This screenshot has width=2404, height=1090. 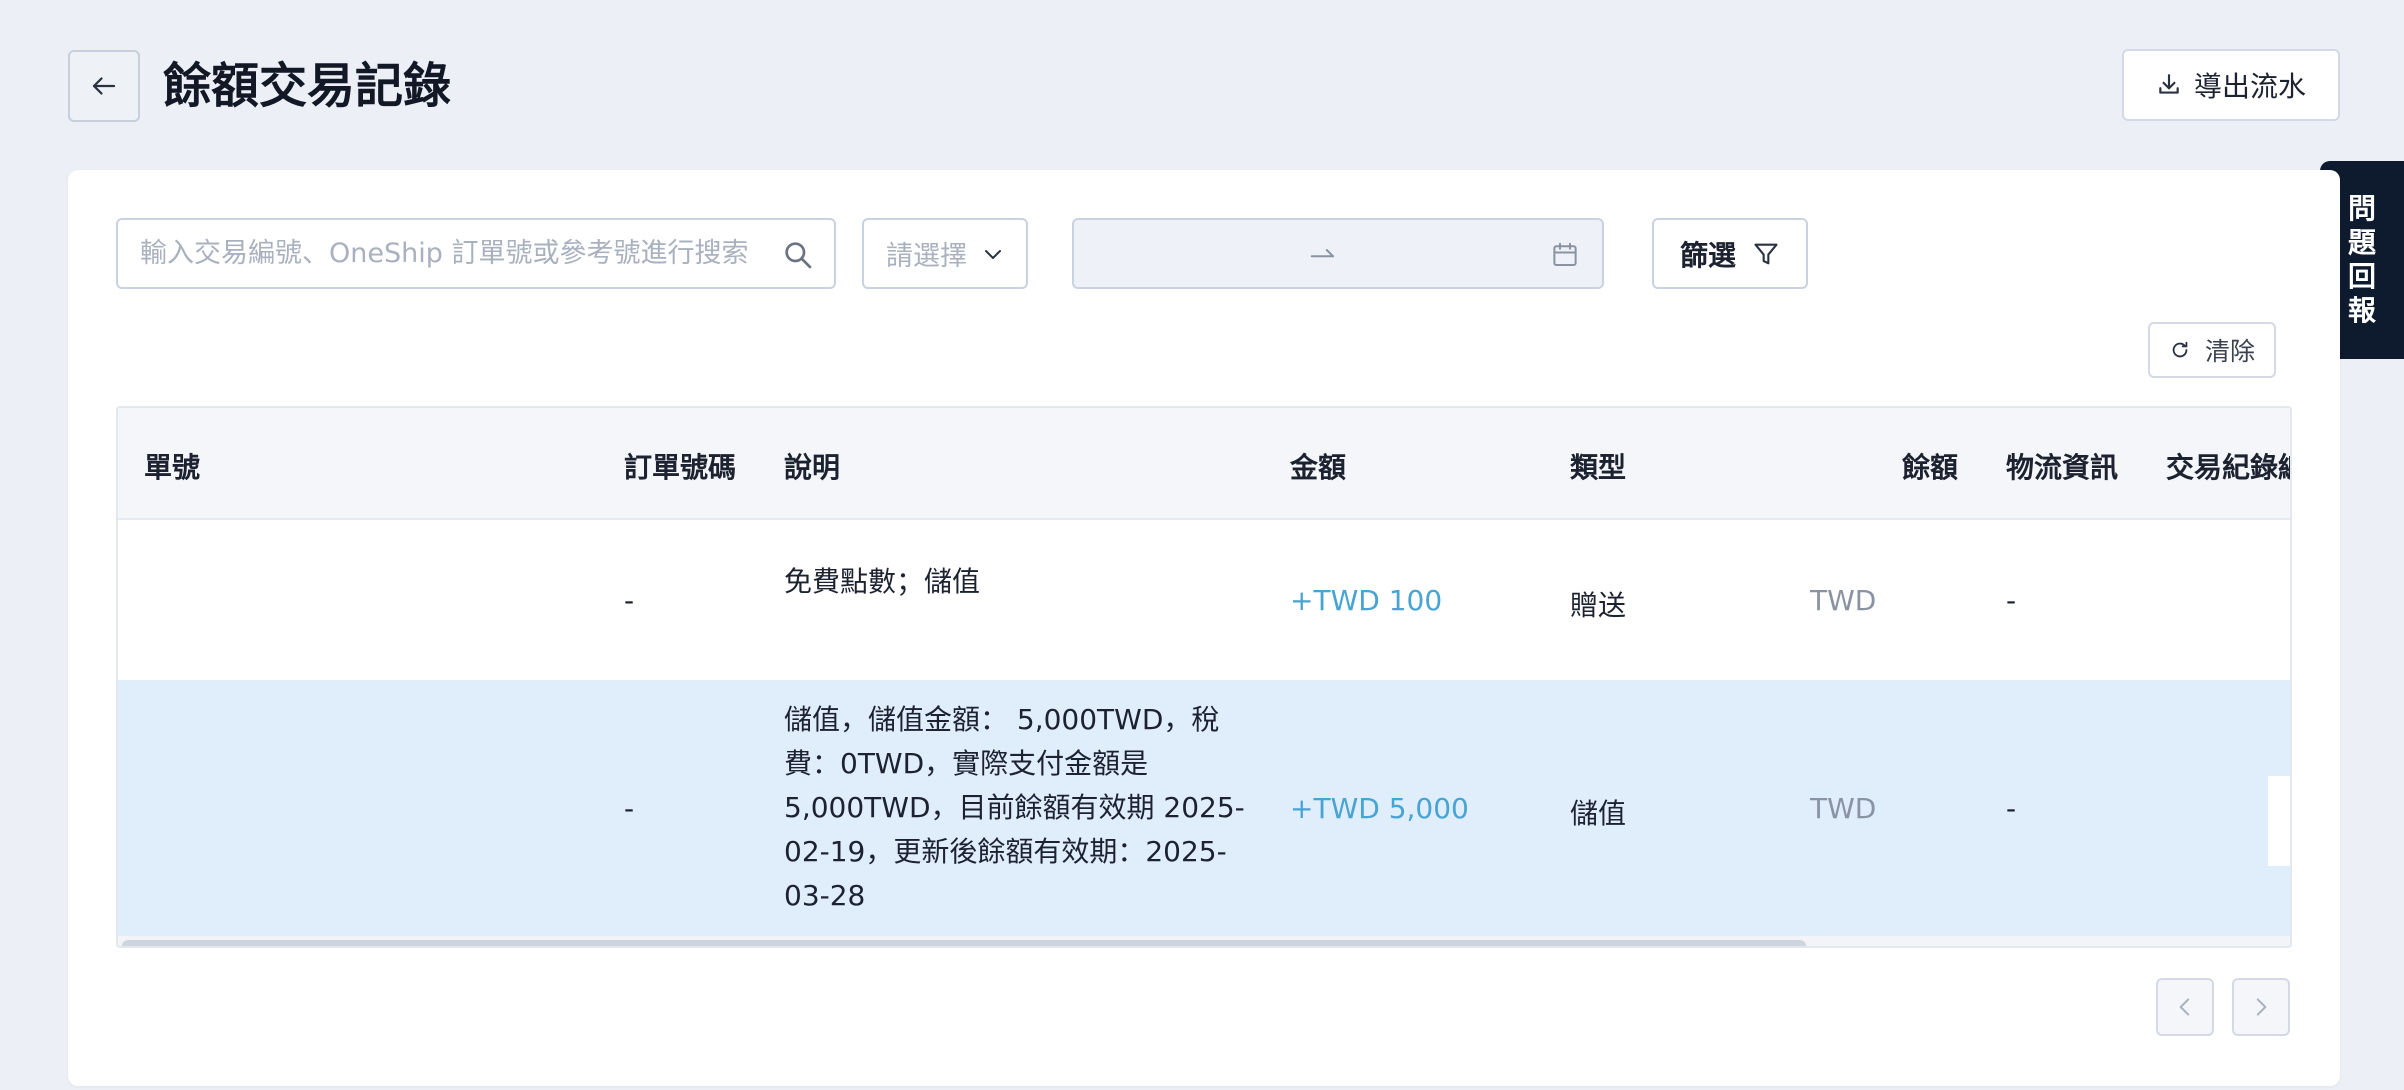 What do you see at coordinates (680, 467) in the screenshot?
I see `col-header: 訂單號碼` at bounding box center [680, 467].